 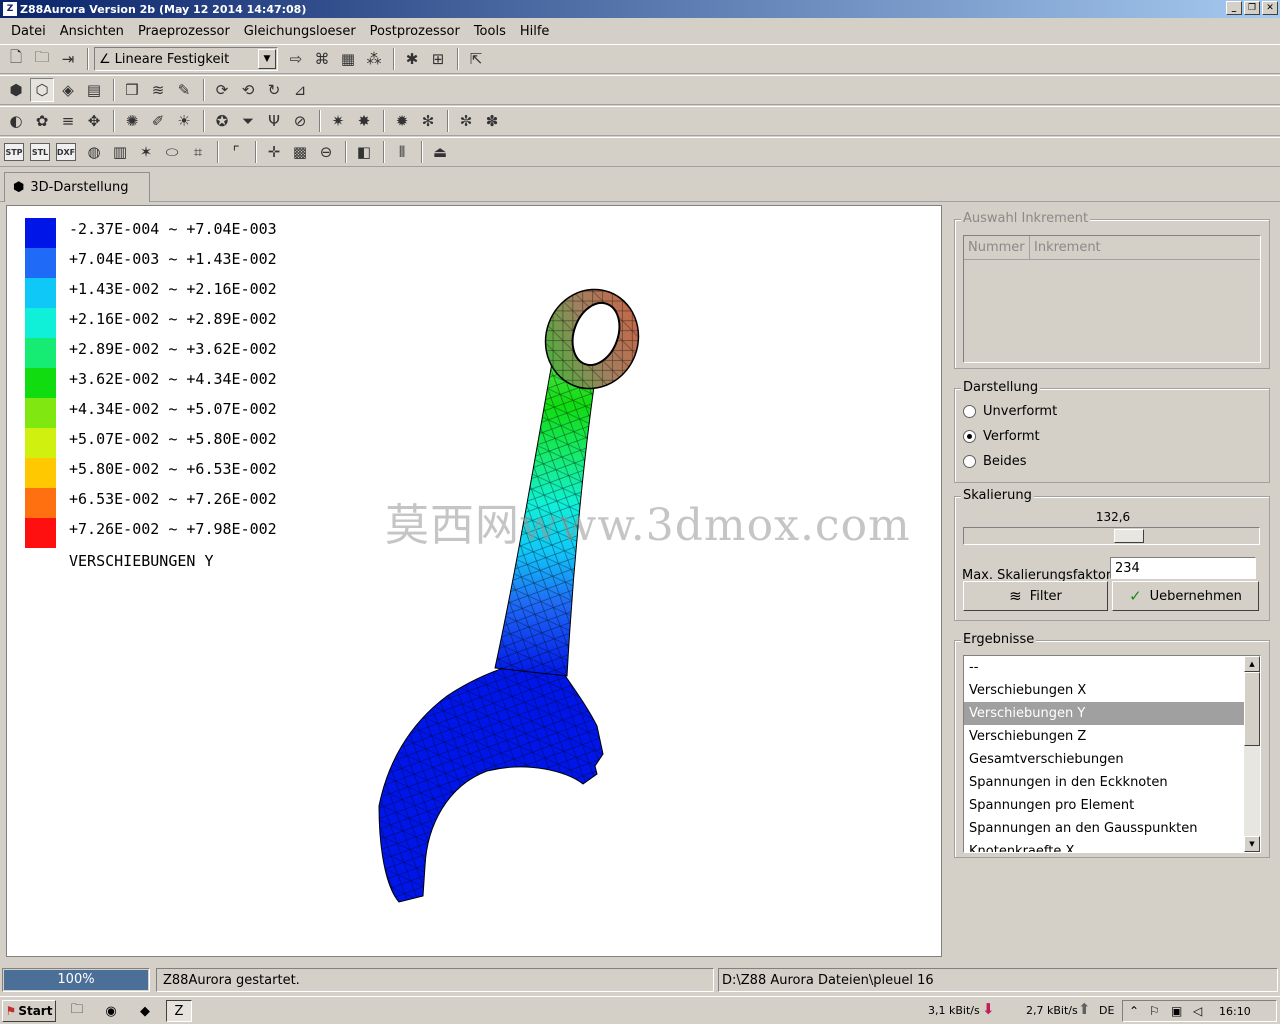 What do you see at coordinates (77, 187) in the screenshot?
I see `tab-3d-darstellung: ⬢ 3D-Darstellung` at bounding box center [77, 187].